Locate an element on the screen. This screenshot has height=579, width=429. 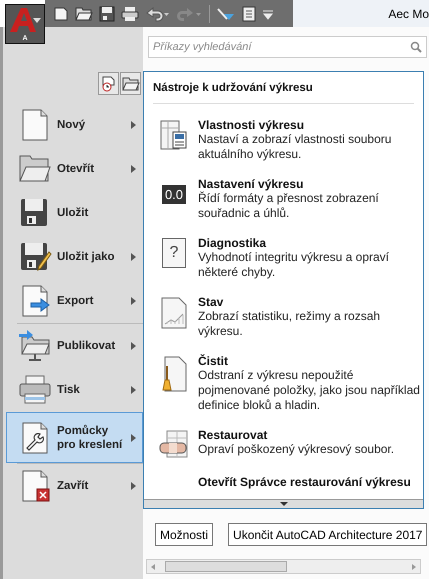
tool-title: Čistit is located at coordinates (213, 361).